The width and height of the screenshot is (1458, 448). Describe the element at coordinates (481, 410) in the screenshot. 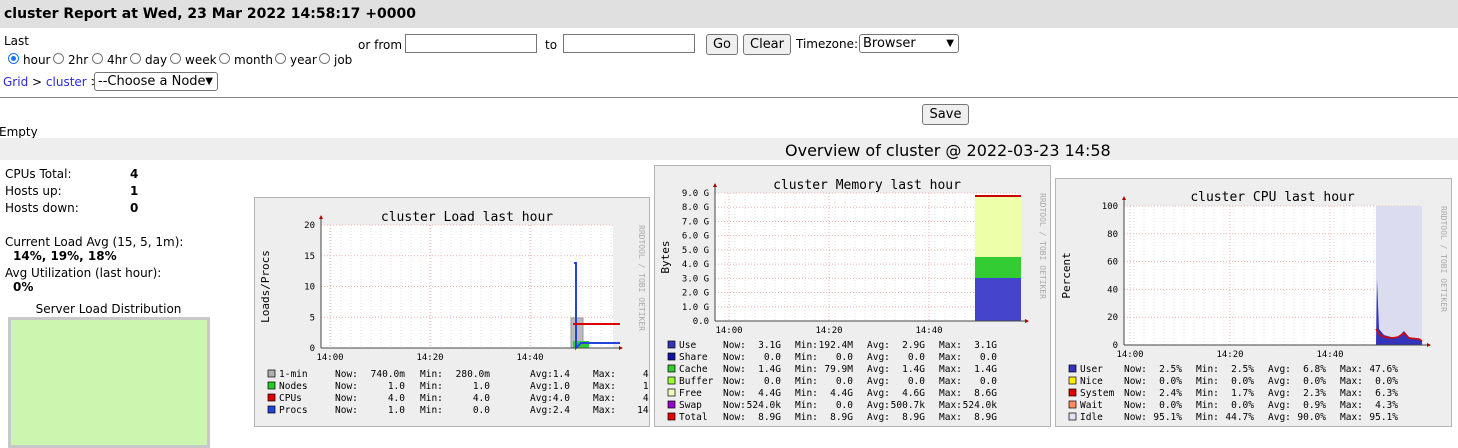

I see `load-legend-text: 0.0` at that location.